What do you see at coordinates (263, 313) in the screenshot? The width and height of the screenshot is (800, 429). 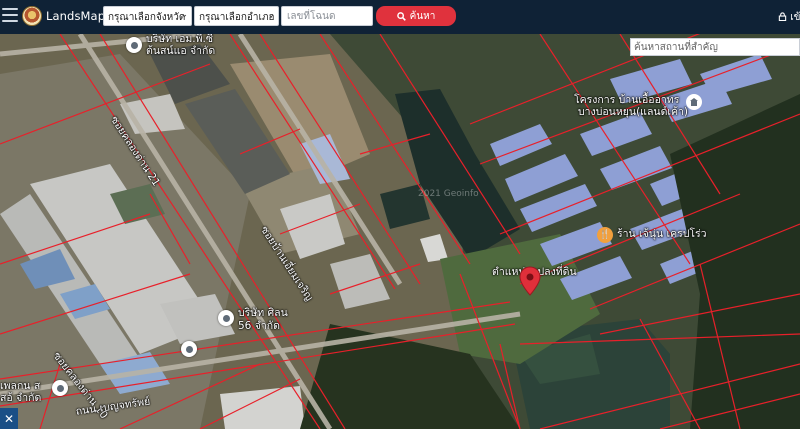 I see `company-56-label-1: บริษัท ศิลน` at bounding box center [263, 313].